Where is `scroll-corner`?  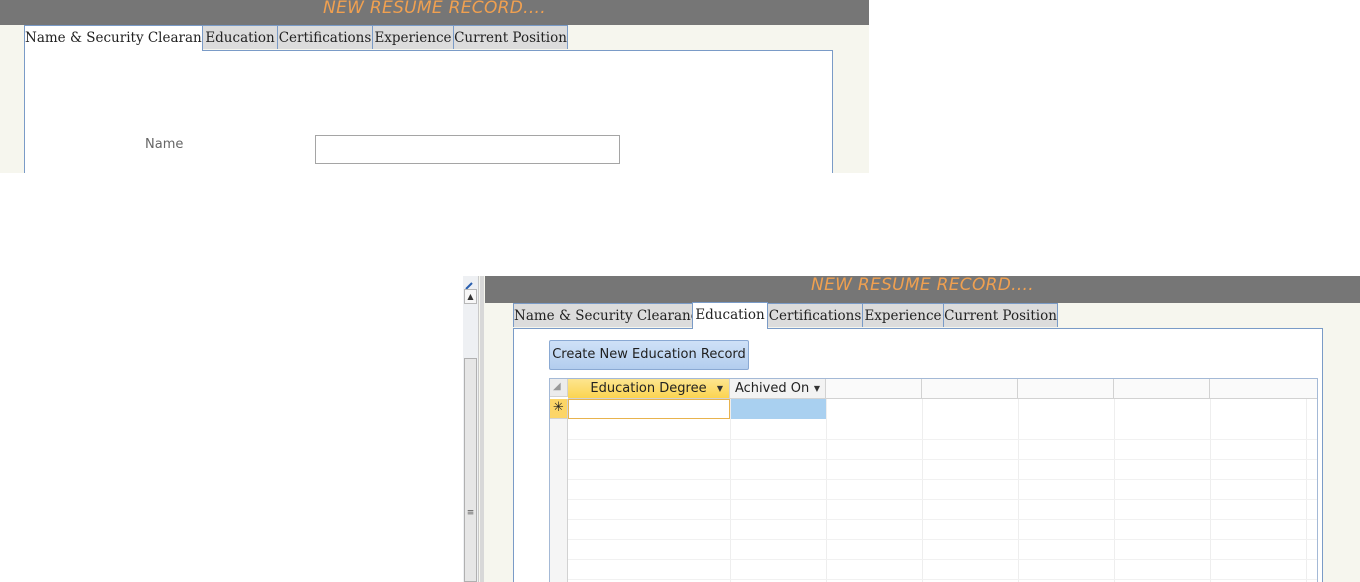 scroll-corner is located at coordinates (471, 283).